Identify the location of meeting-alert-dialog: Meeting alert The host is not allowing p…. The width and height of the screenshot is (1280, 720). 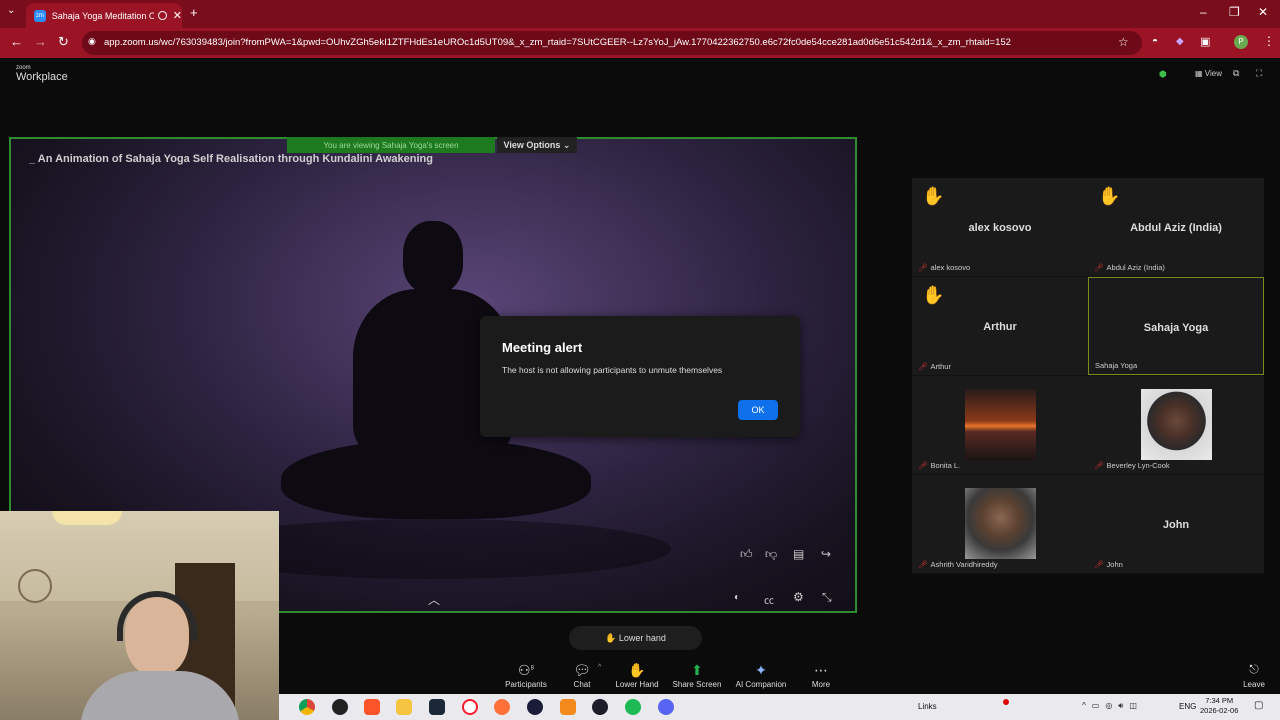
(640, 376).